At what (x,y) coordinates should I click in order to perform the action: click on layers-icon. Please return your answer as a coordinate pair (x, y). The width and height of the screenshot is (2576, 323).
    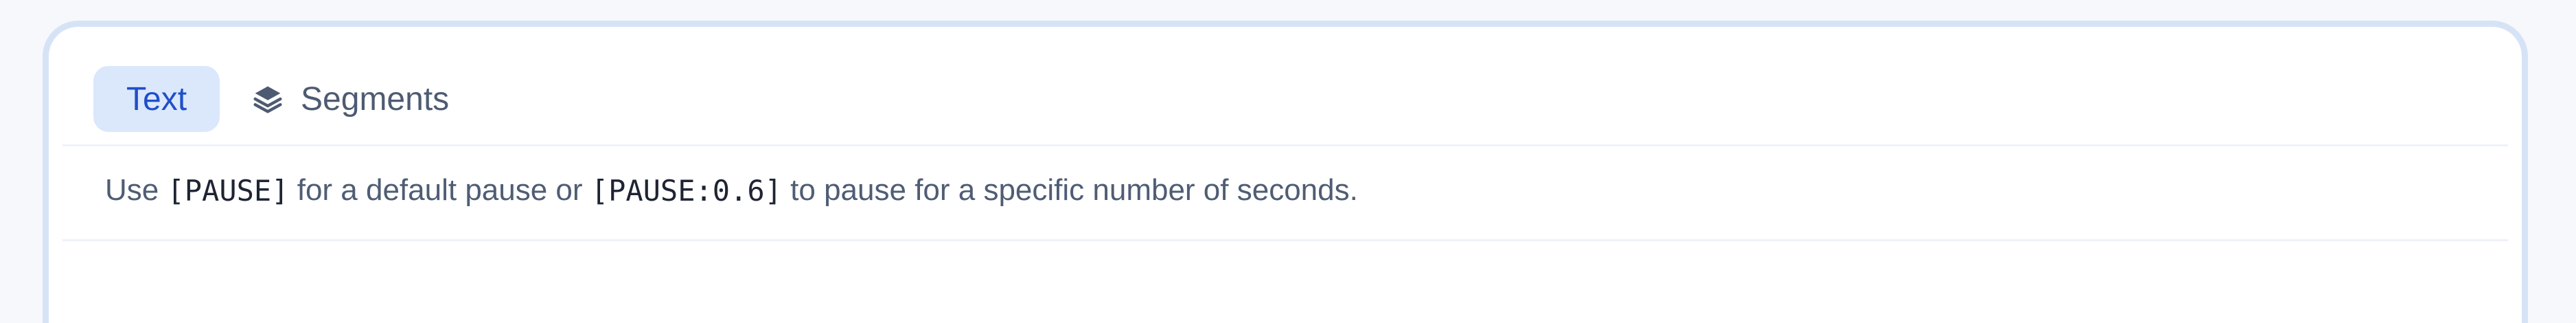
    Looking at the image, I should click on (268, 99).